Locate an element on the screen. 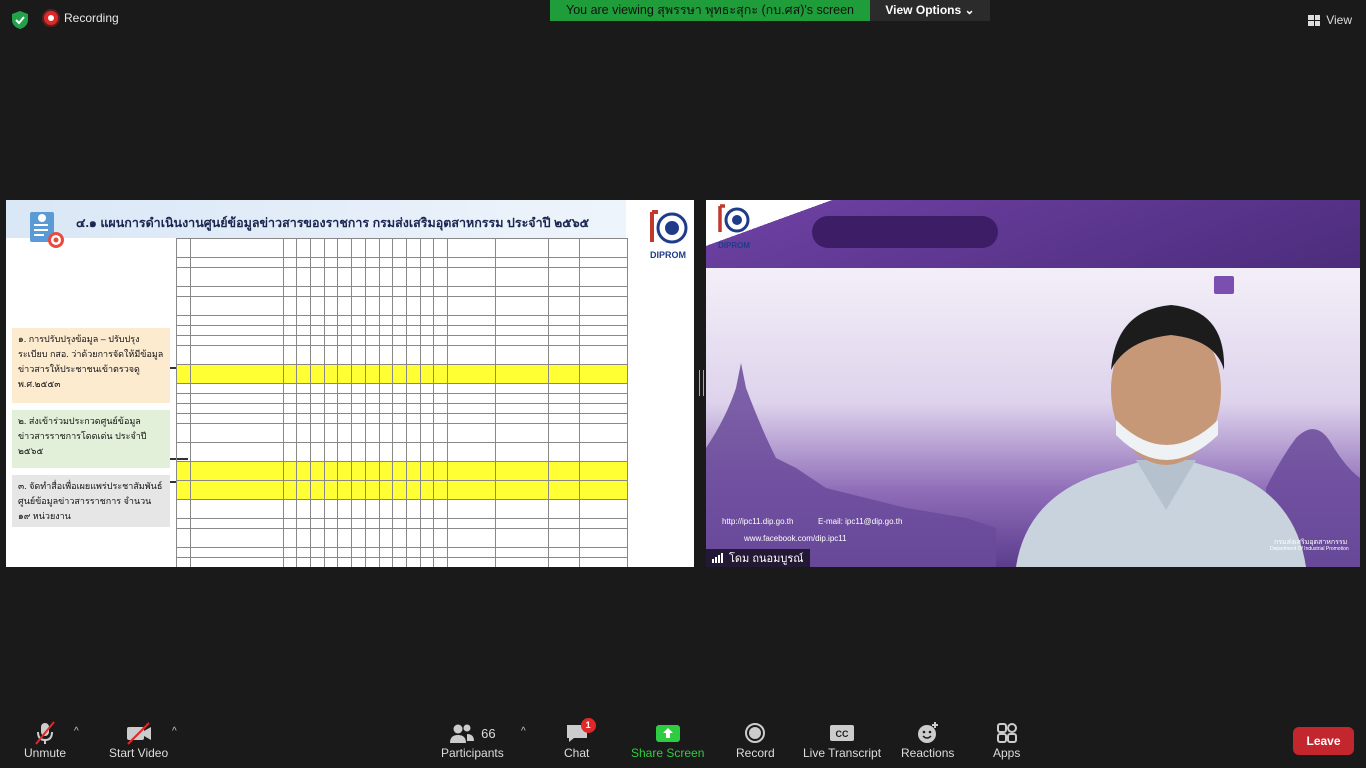 This screenshot has height=768, width=1366. chevron-down-icon: ⌄ is located at coordinates (969, 10).